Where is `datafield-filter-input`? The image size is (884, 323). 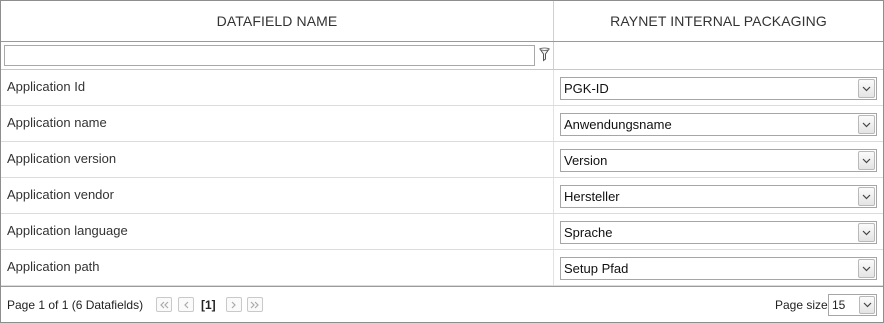 datafield-filter-input is located at coordinates (269, 55).